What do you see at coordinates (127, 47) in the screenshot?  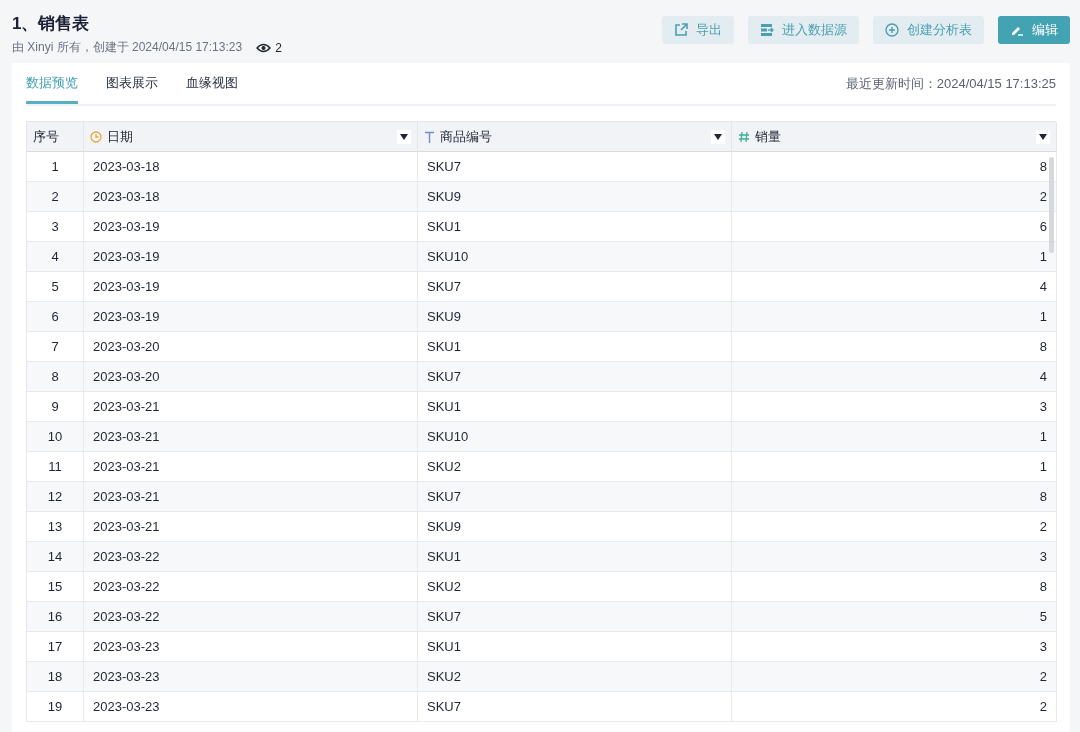 I see `owner-info: 由 Xinyi 所有，创建于 2024/04/15 17:13:23` at bounding box center [127, 47].